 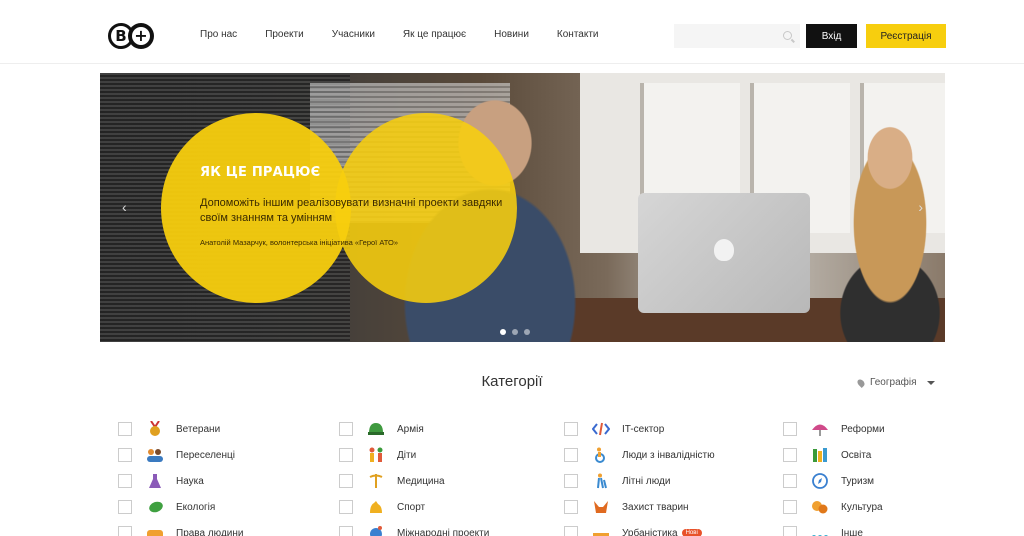 I want to click on category-label: Міжнародні проекти, so click(x=443, y=531).